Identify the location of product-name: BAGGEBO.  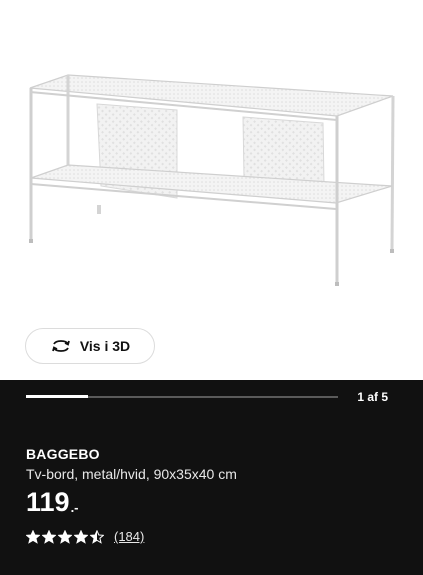
(63, 454).